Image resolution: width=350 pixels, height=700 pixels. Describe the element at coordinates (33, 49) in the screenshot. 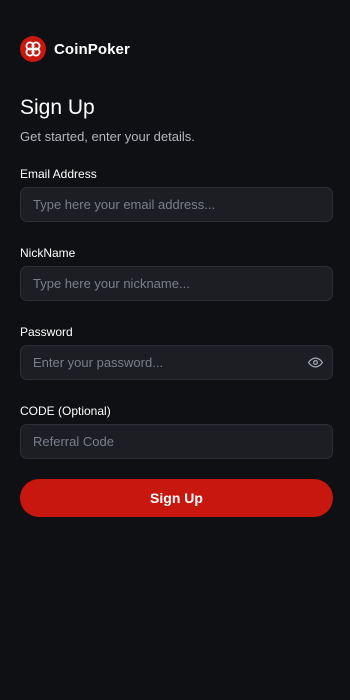

I see `coinpoker-logo-icon` at that location.